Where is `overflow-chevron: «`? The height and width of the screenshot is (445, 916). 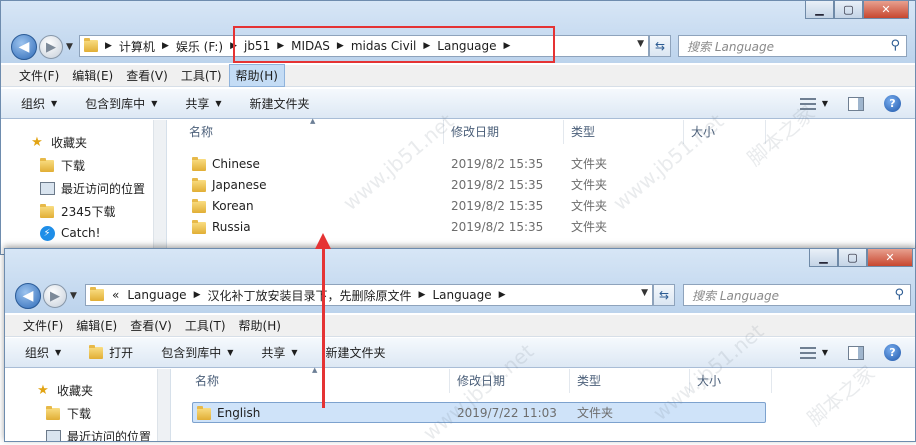 overflow-chevron: « is located at coordinates (115, 295).